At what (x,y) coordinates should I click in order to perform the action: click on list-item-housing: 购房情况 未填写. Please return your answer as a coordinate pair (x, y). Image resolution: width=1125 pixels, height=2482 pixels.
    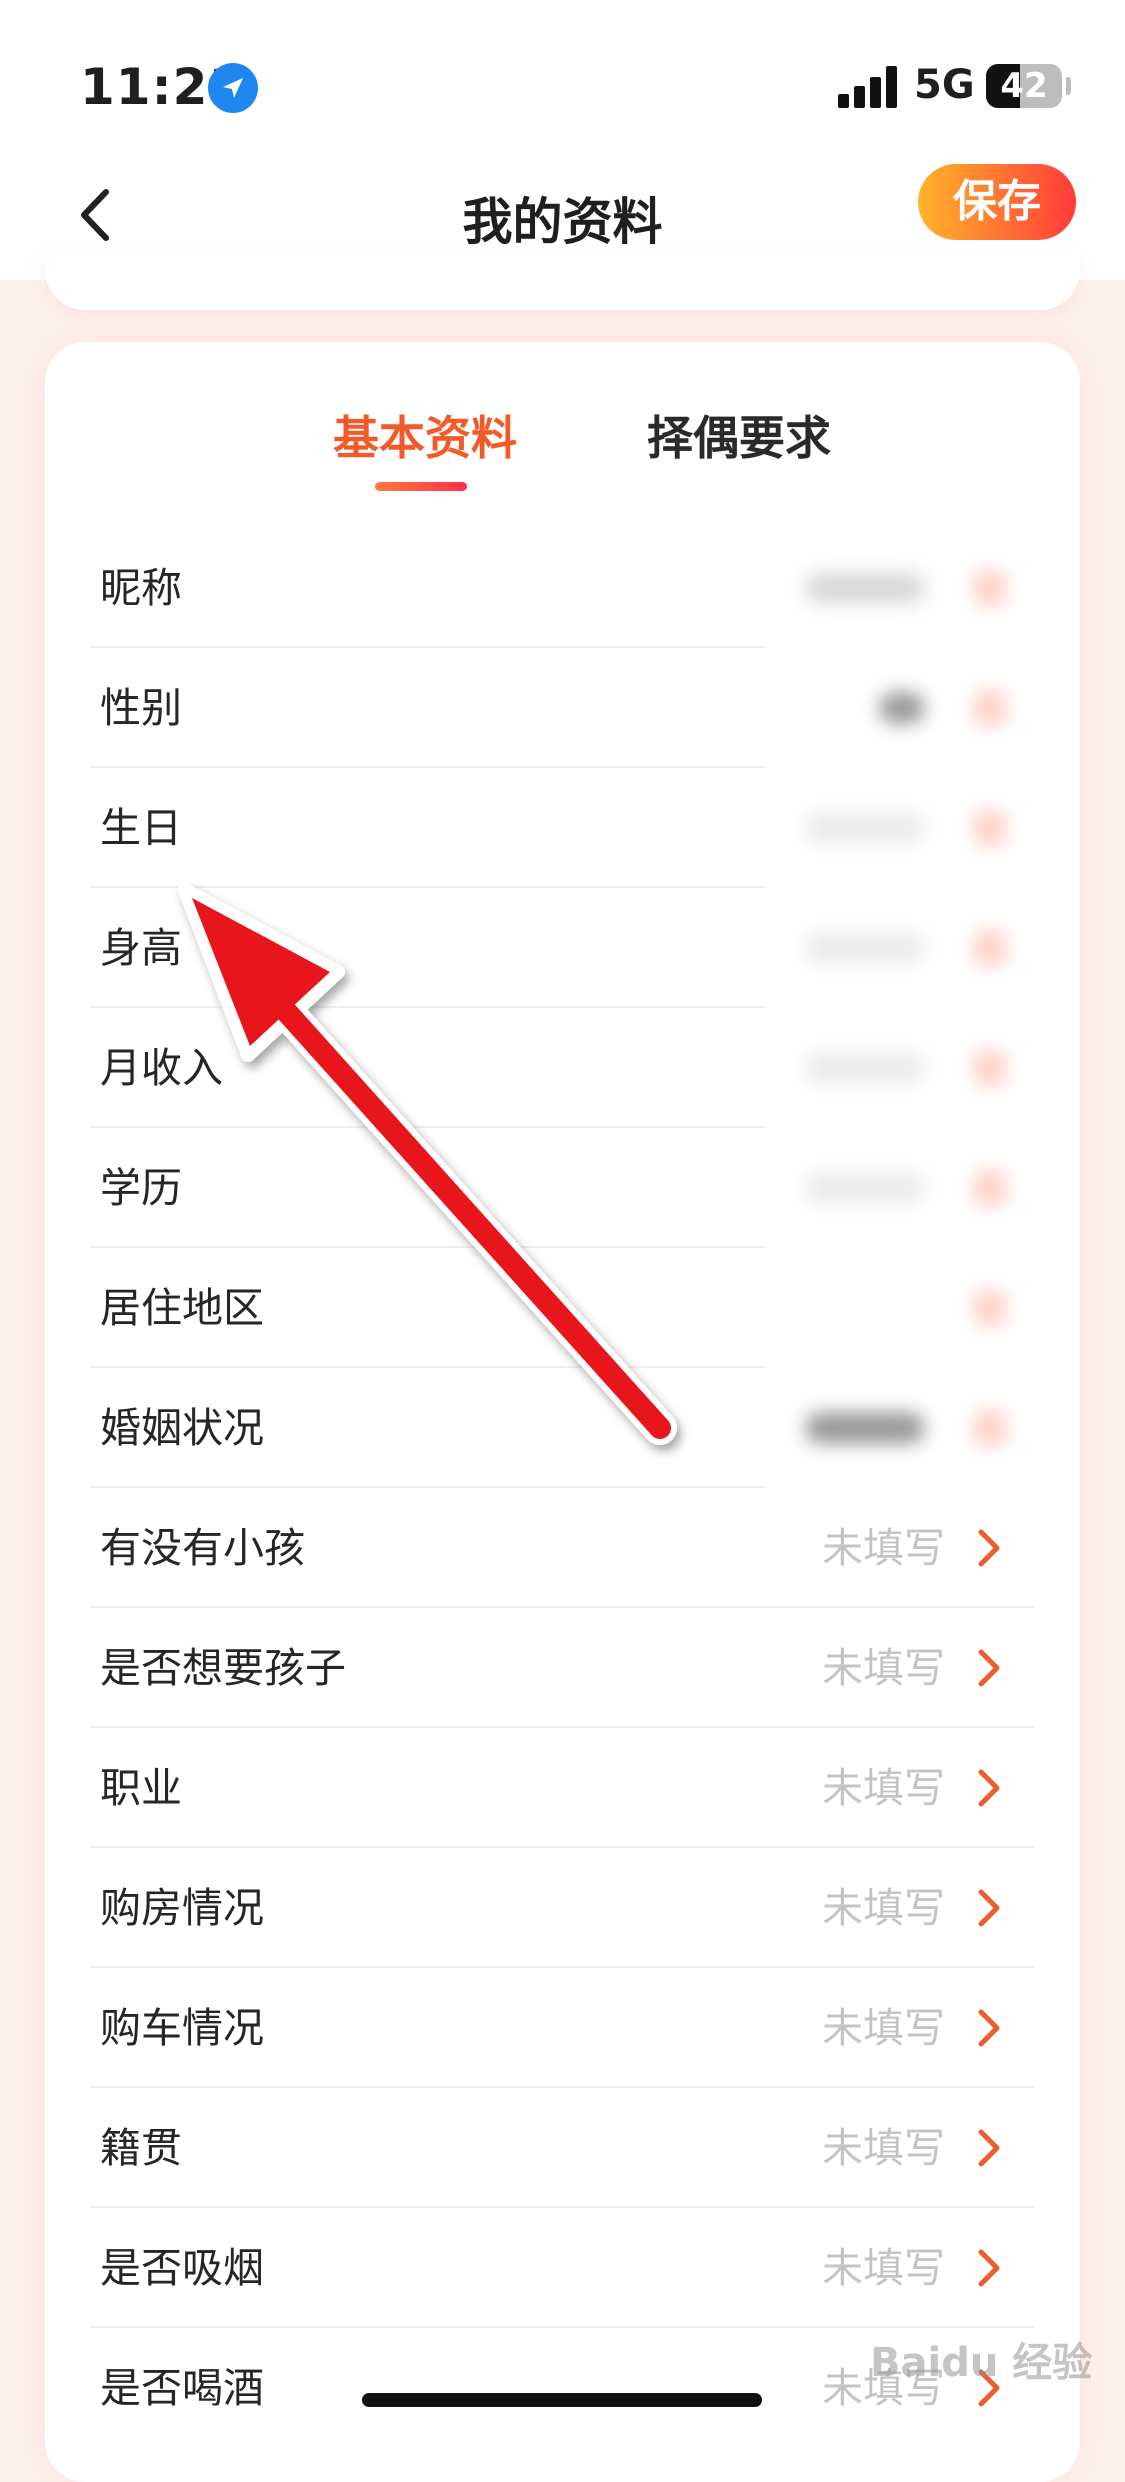
    Looking at the image, I should click on (562, 1908).